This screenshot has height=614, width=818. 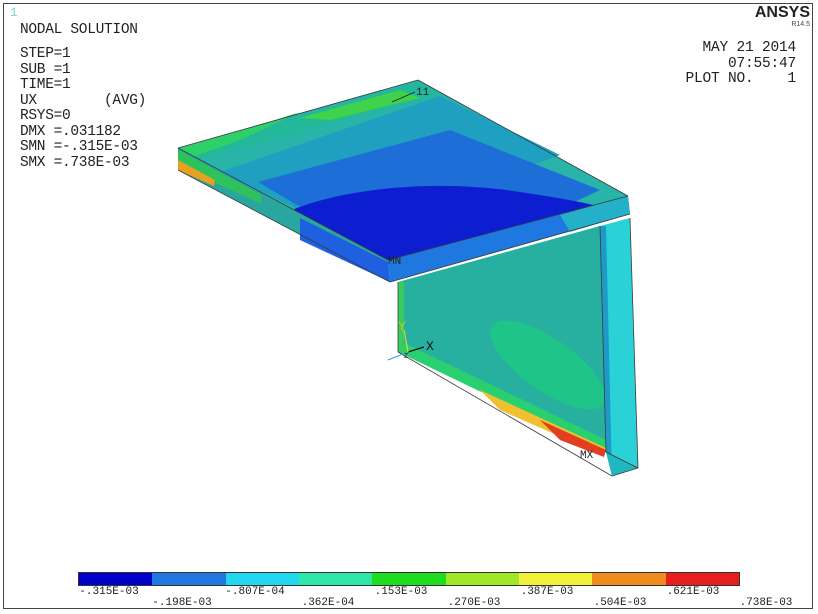 I want to click on z-axis-label: Z, so click(x=406, y=357).